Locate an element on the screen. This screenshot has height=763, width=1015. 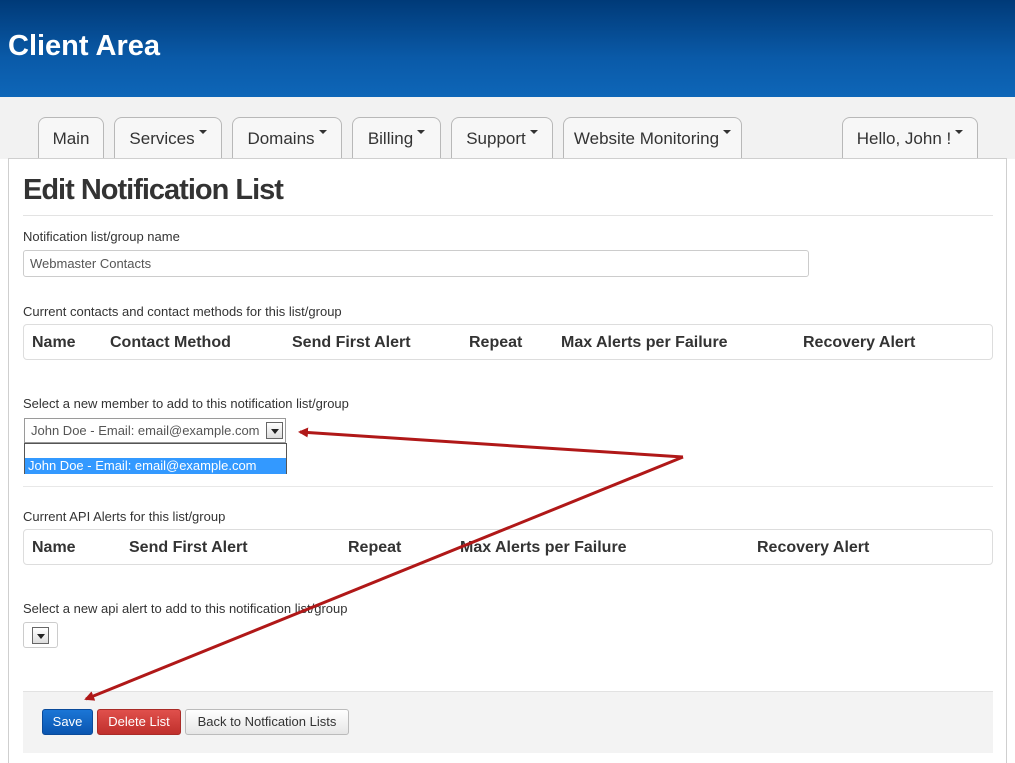
list-name-input: Webmaster Contacts is located at coordinates (416, 263).